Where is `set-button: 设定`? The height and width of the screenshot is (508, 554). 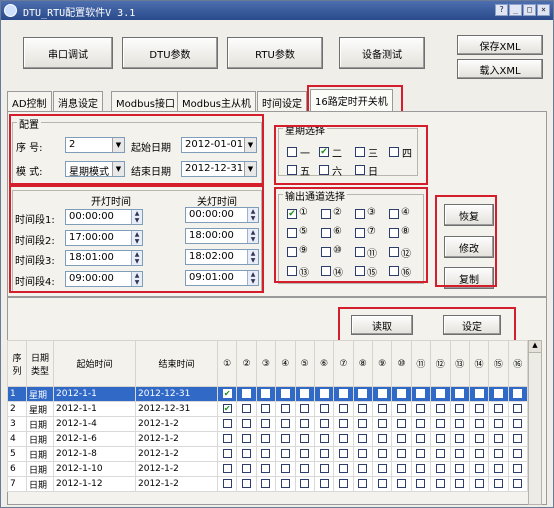 set-button: 设定 is located at coordinates (472, 325).